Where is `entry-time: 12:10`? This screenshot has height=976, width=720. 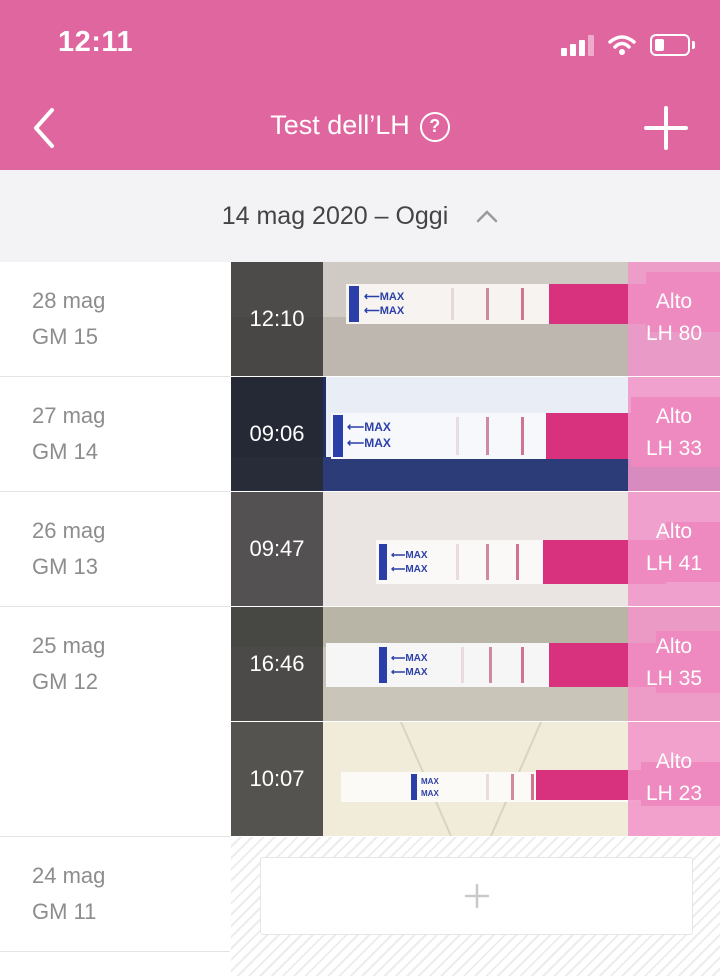 entry-time: 12:10 is located at coordinates (277, 319).